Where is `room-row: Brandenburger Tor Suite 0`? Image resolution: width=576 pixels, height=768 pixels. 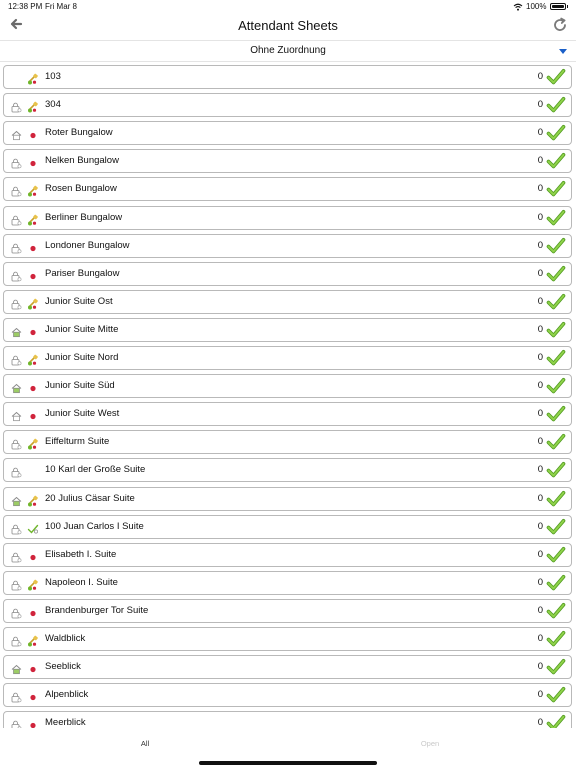
room-row: Brandenburger Tor Suite 0 is located at coordinates (287, 610).